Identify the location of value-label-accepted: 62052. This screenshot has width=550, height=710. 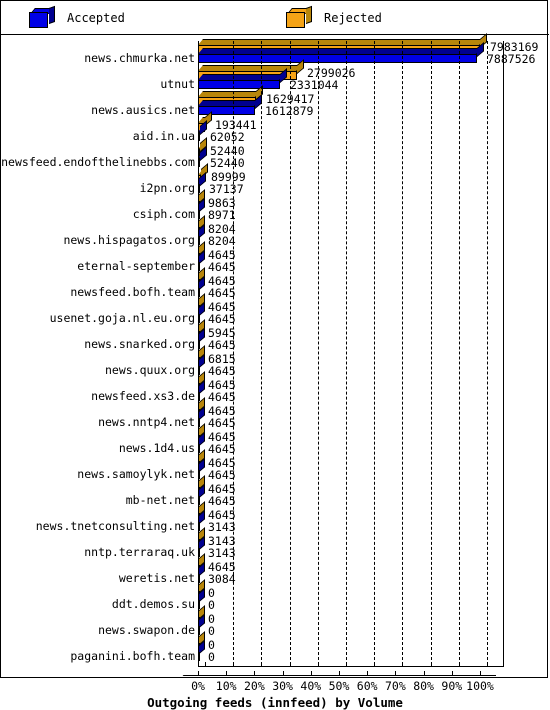
(227, 137).